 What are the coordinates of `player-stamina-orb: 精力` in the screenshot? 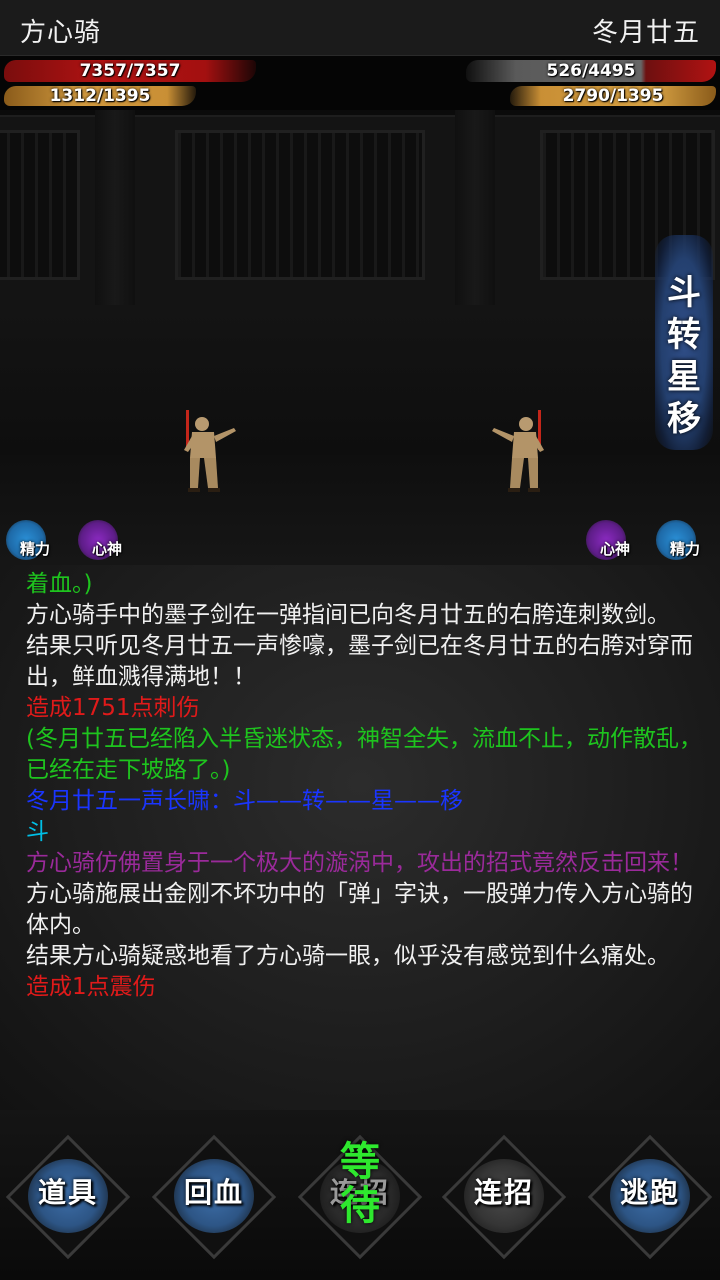 It's located at (31, 542).